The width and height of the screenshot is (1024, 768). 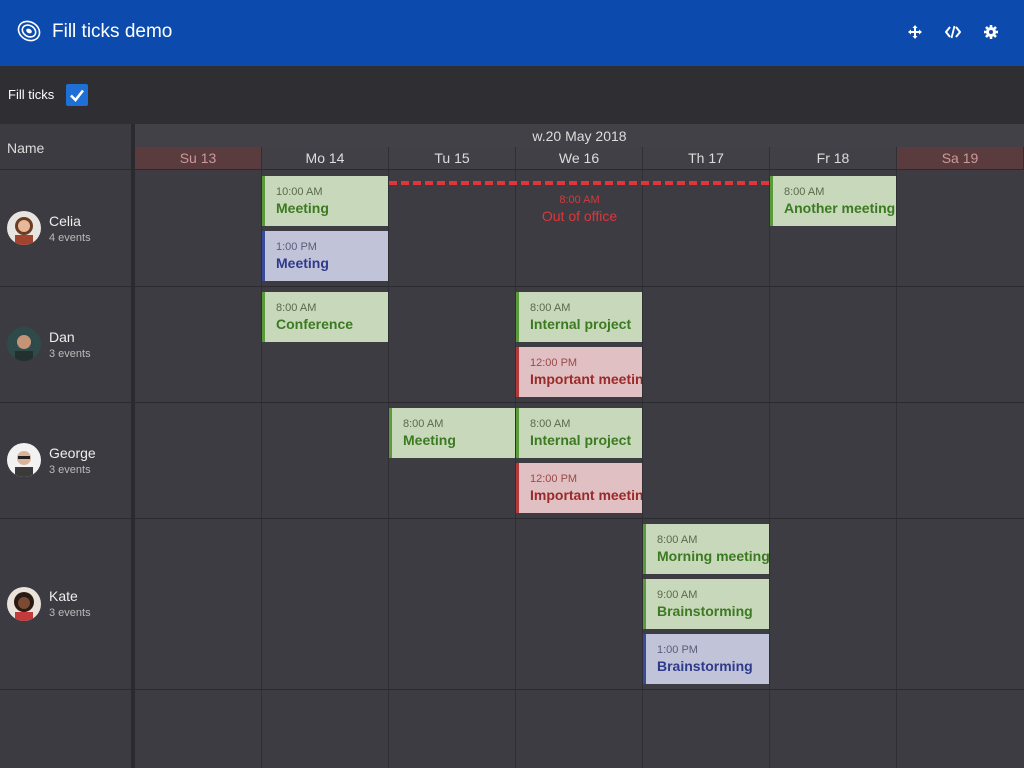 What do you see at coordinates (579, 216) in the screenshot?
I see `out-of-office-label: Out of office` at bounding box center [579, 216].